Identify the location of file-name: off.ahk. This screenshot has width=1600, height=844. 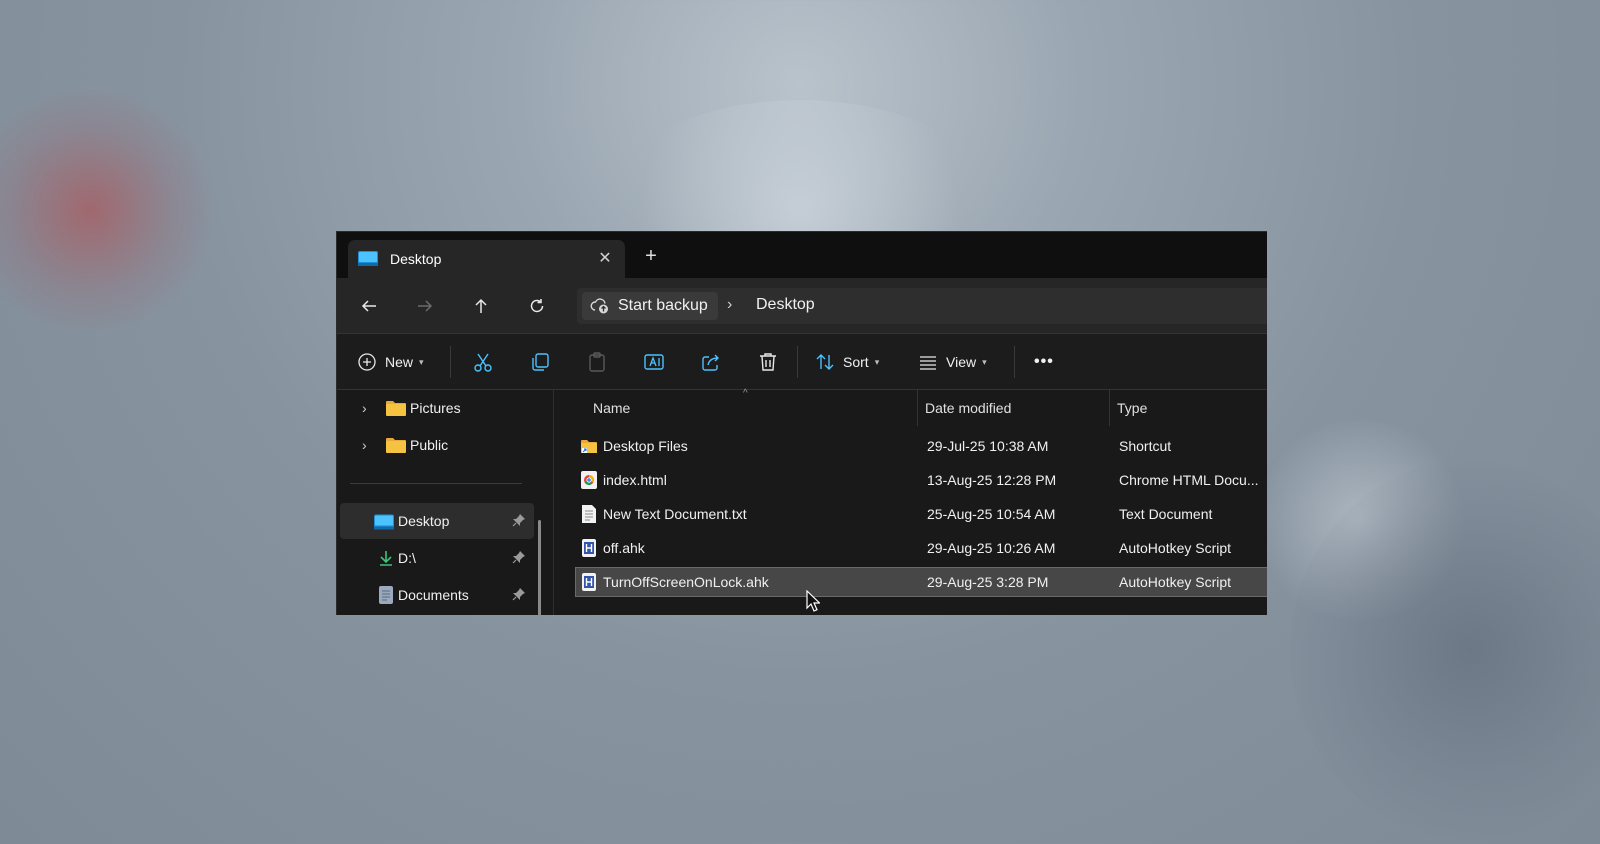
(624, 548).